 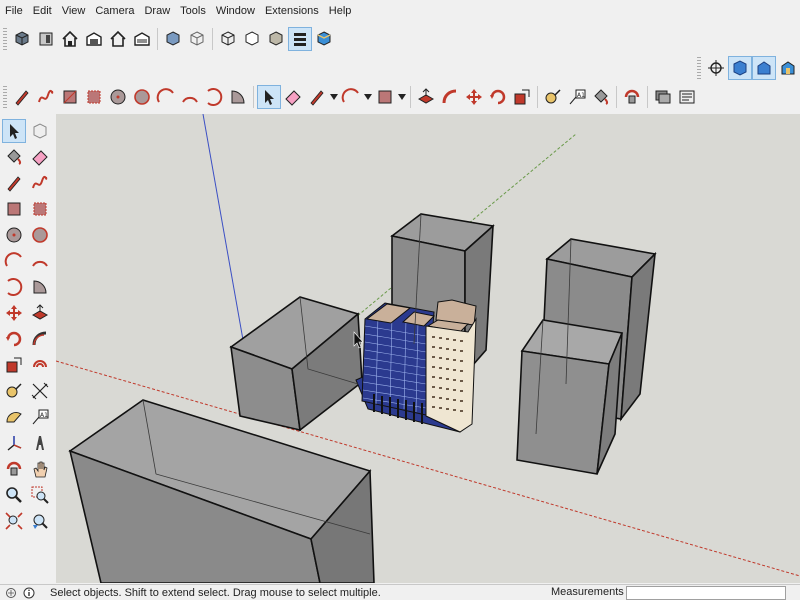 What do you see at coordinates (570, 397) in the screenshot?
I see `massing-block-right-short` at bounding box center [570, 397].